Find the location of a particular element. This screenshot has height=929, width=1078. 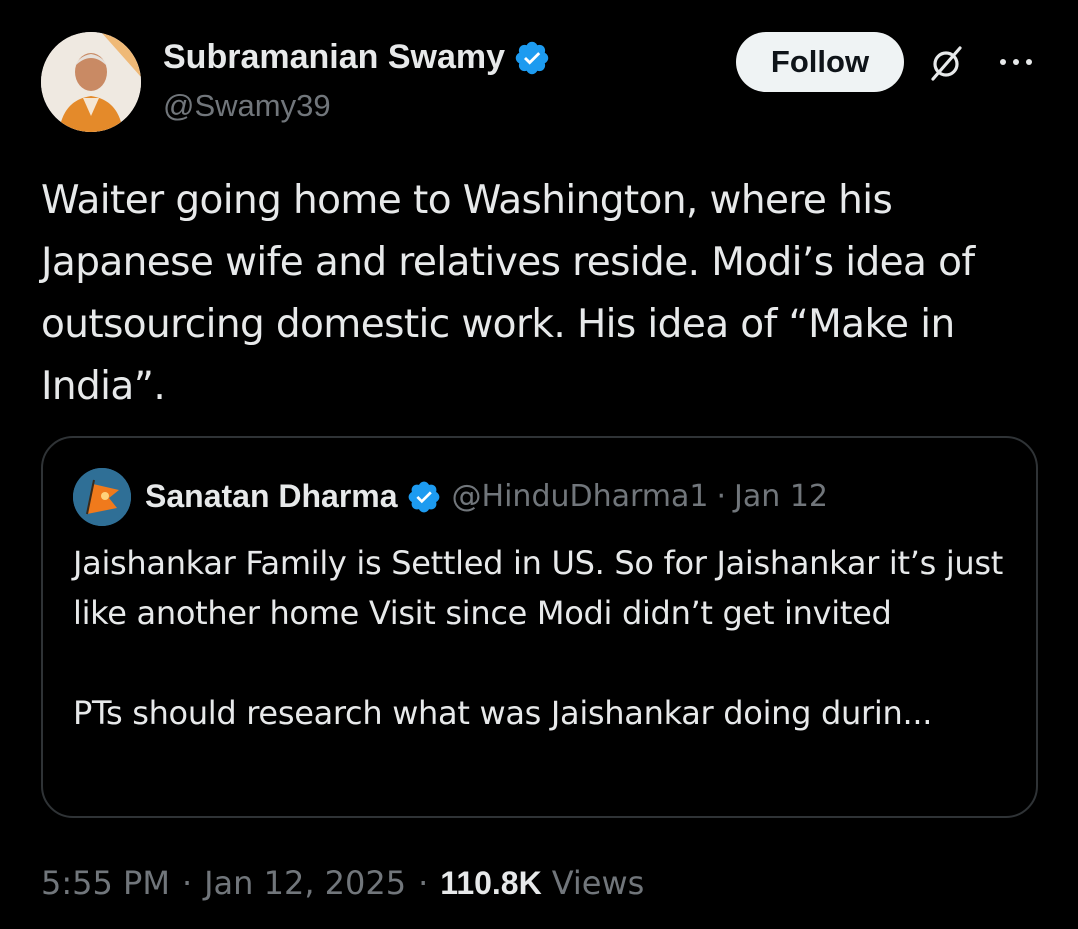

author-name: Subramanian Swamy is located at coordinates (357, 57).